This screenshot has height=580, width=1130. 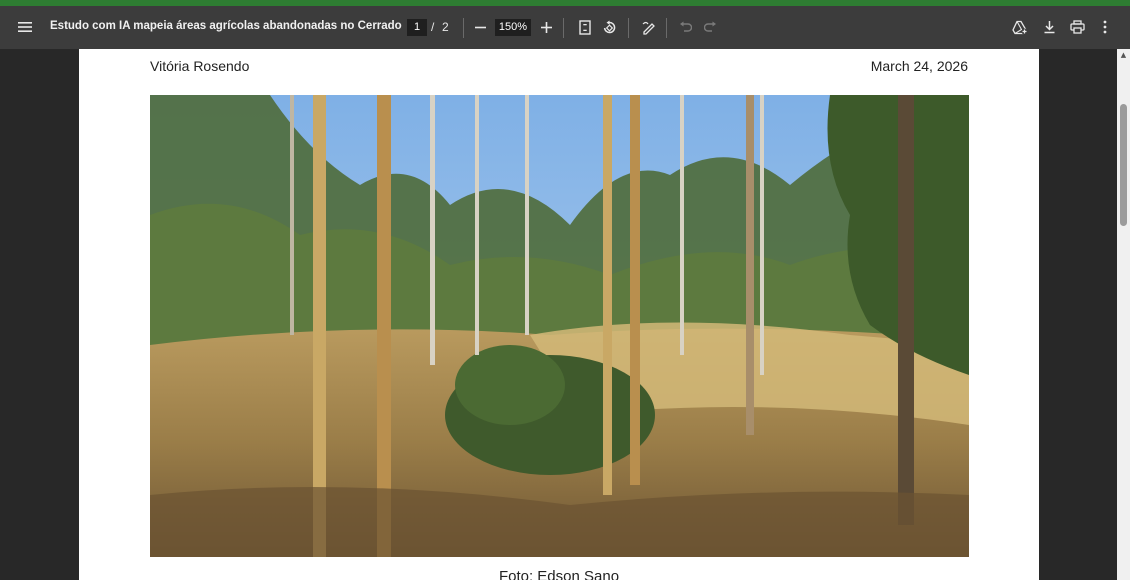 I want to click on download-icon, so click(x=1049, y=27).